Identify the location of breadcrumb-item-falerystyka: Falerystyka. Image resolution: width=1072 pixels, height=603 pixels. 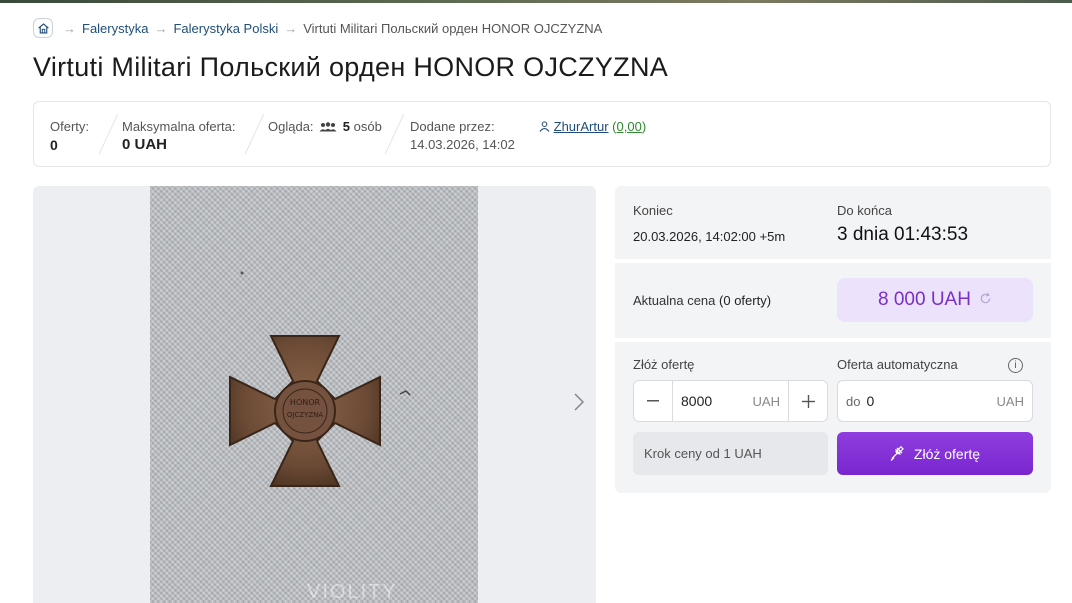
(115, 28).